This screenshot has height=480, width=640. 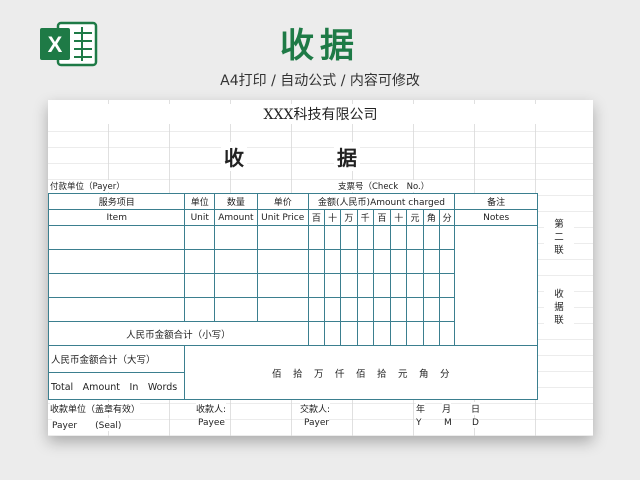 What do you see at coordinates (361, 372) in the screenshot?
I see `uppercase-units: 佰 拾 万 仟 佰 拾 元 角 分` at bounding box center [361, 372].